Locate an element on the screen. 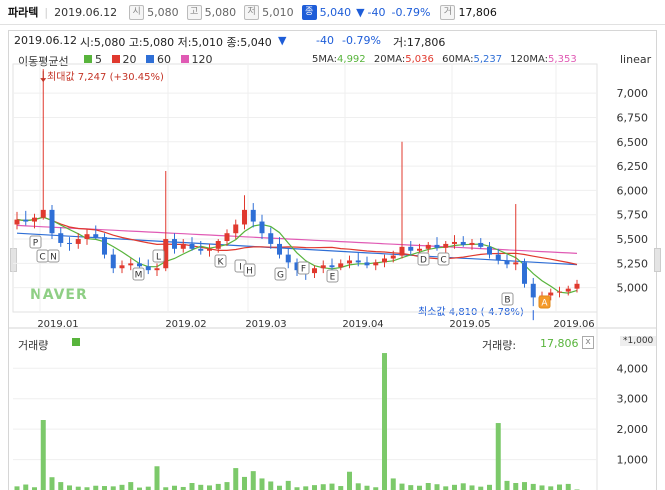 The height and width of the screenshot is (490, 665). event-marker-label: F is located at coordinates (303, 270).